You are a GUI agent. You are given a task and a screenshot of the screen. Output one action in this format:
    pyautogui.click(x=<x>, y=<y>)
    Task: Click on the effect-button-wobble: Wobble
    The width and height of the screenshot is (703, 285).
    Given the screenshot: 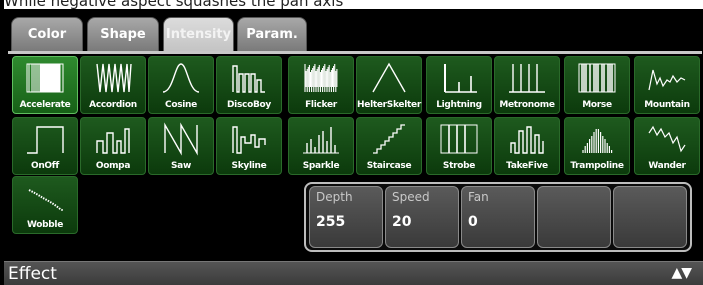 What is the action you would take?
    pyautogui.click(x=45, y=205)
    